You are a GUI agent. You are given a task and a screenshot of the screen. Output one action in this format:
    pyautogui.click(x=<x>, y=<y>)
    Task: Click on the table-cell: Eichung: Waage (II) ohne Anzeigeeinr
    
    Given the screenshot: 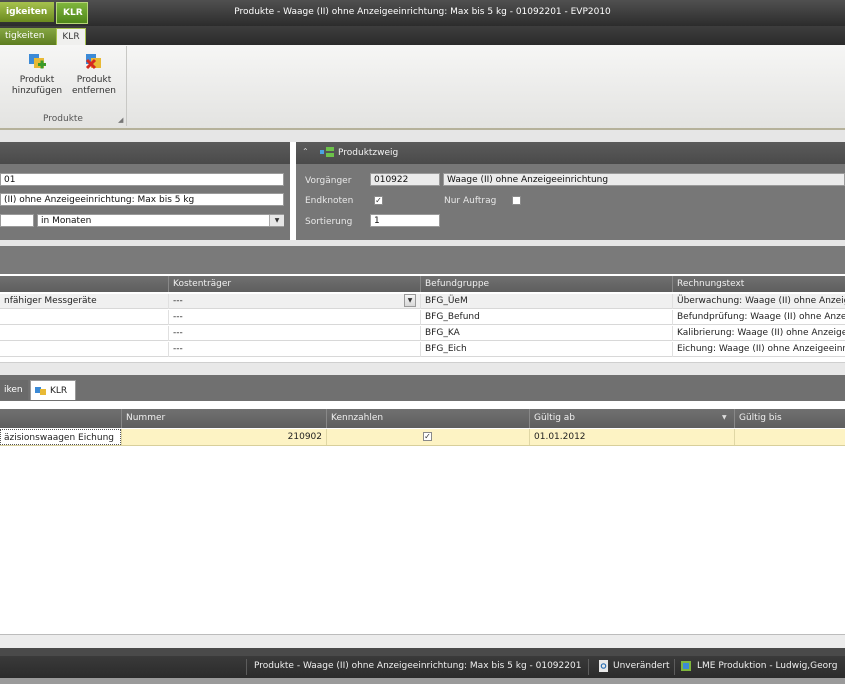 What is the action you would take?
    pyautogui.click(x=758, y=349)
    